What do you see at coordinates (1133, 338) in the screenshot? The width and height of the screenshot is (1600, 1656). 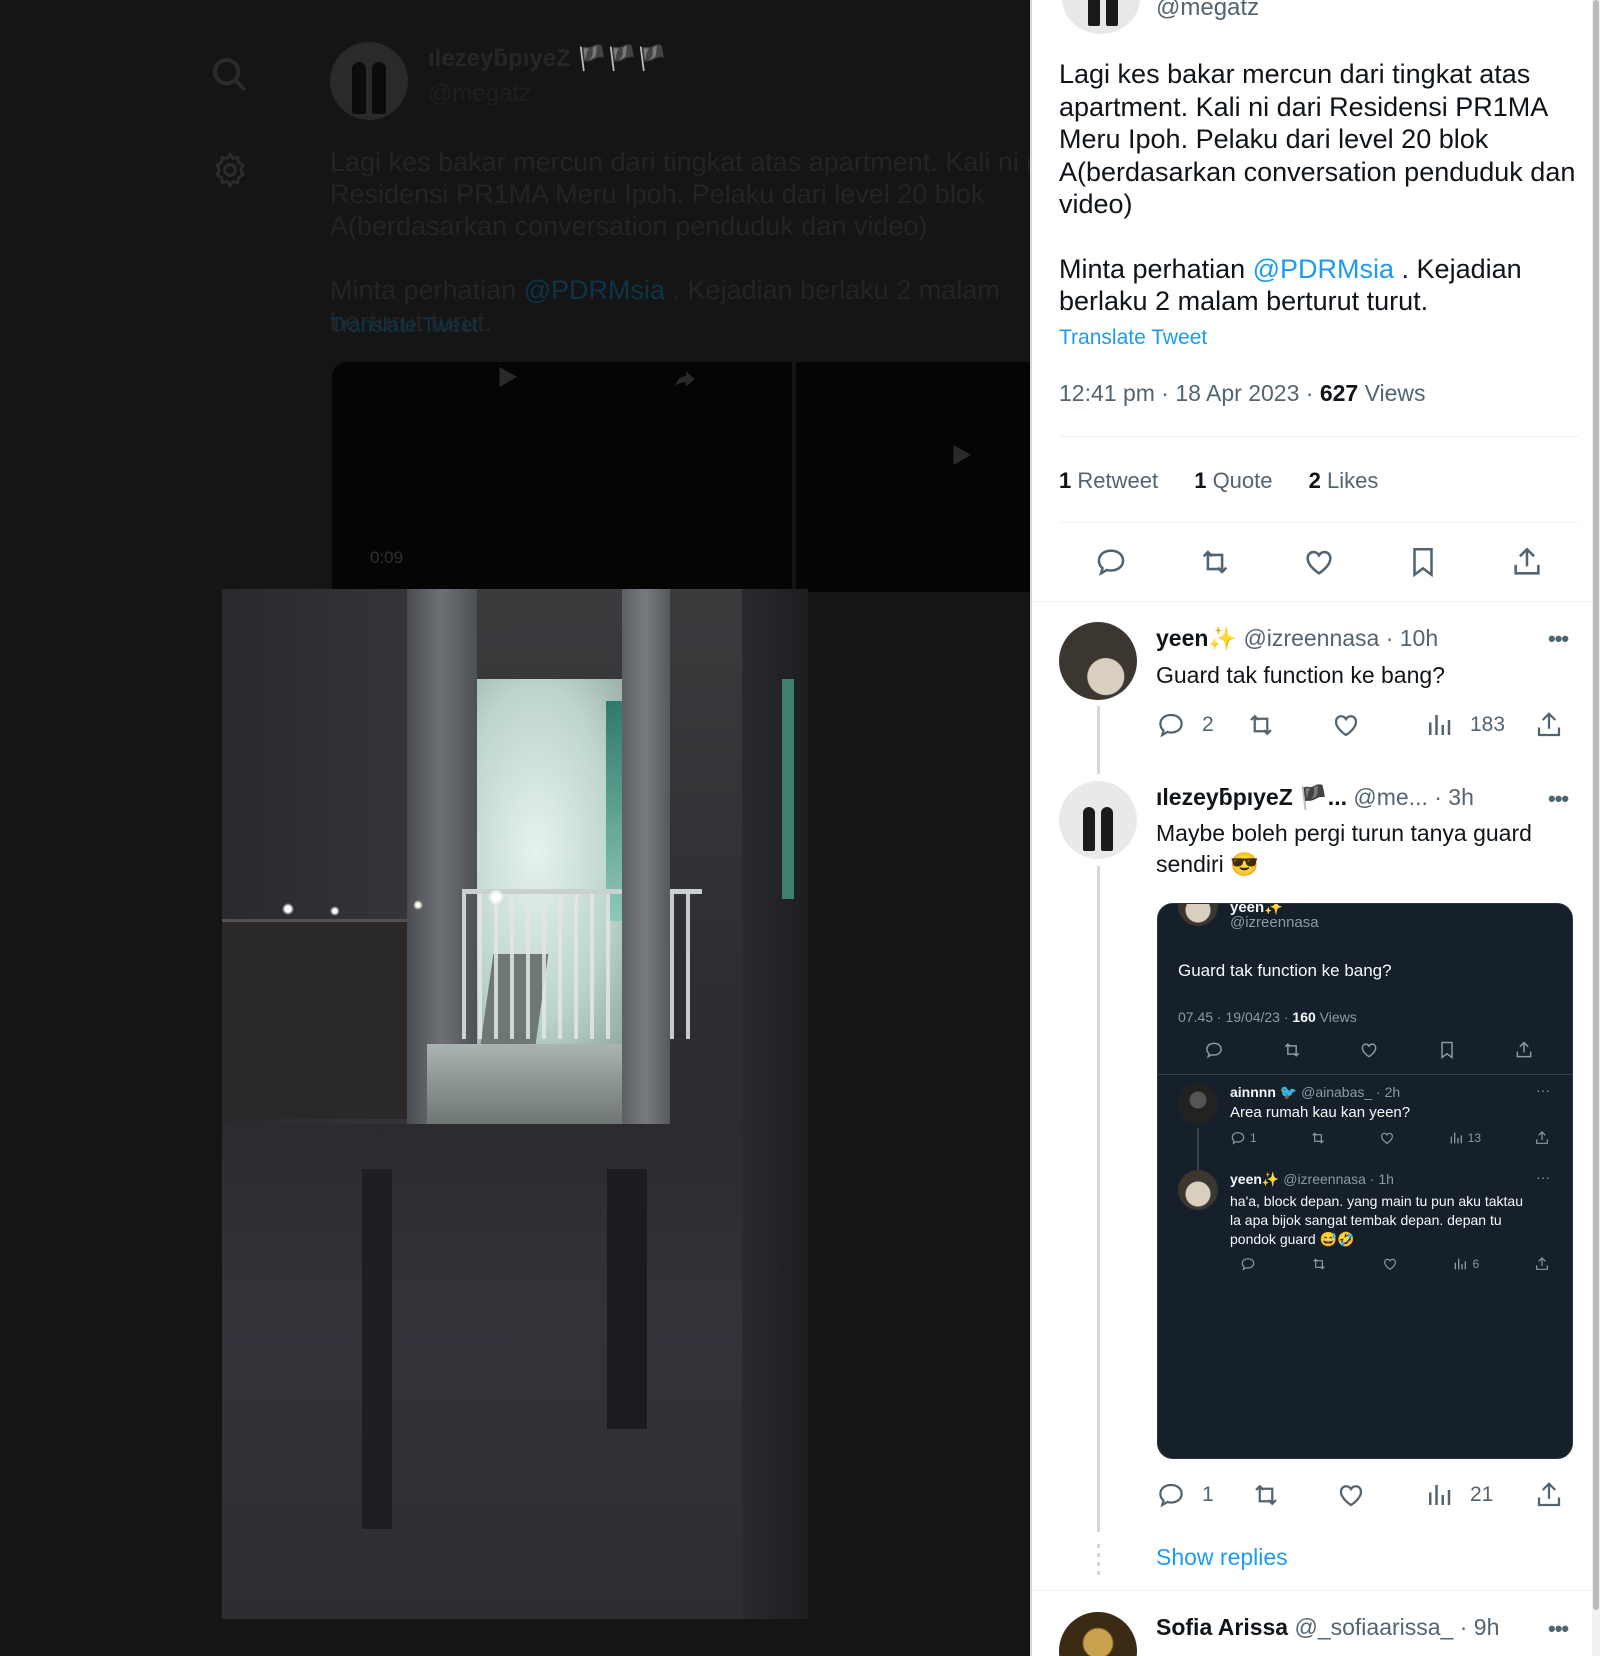 I see `translate-tweet-link: Translate Tweet` at bounding box center [1133, 338].